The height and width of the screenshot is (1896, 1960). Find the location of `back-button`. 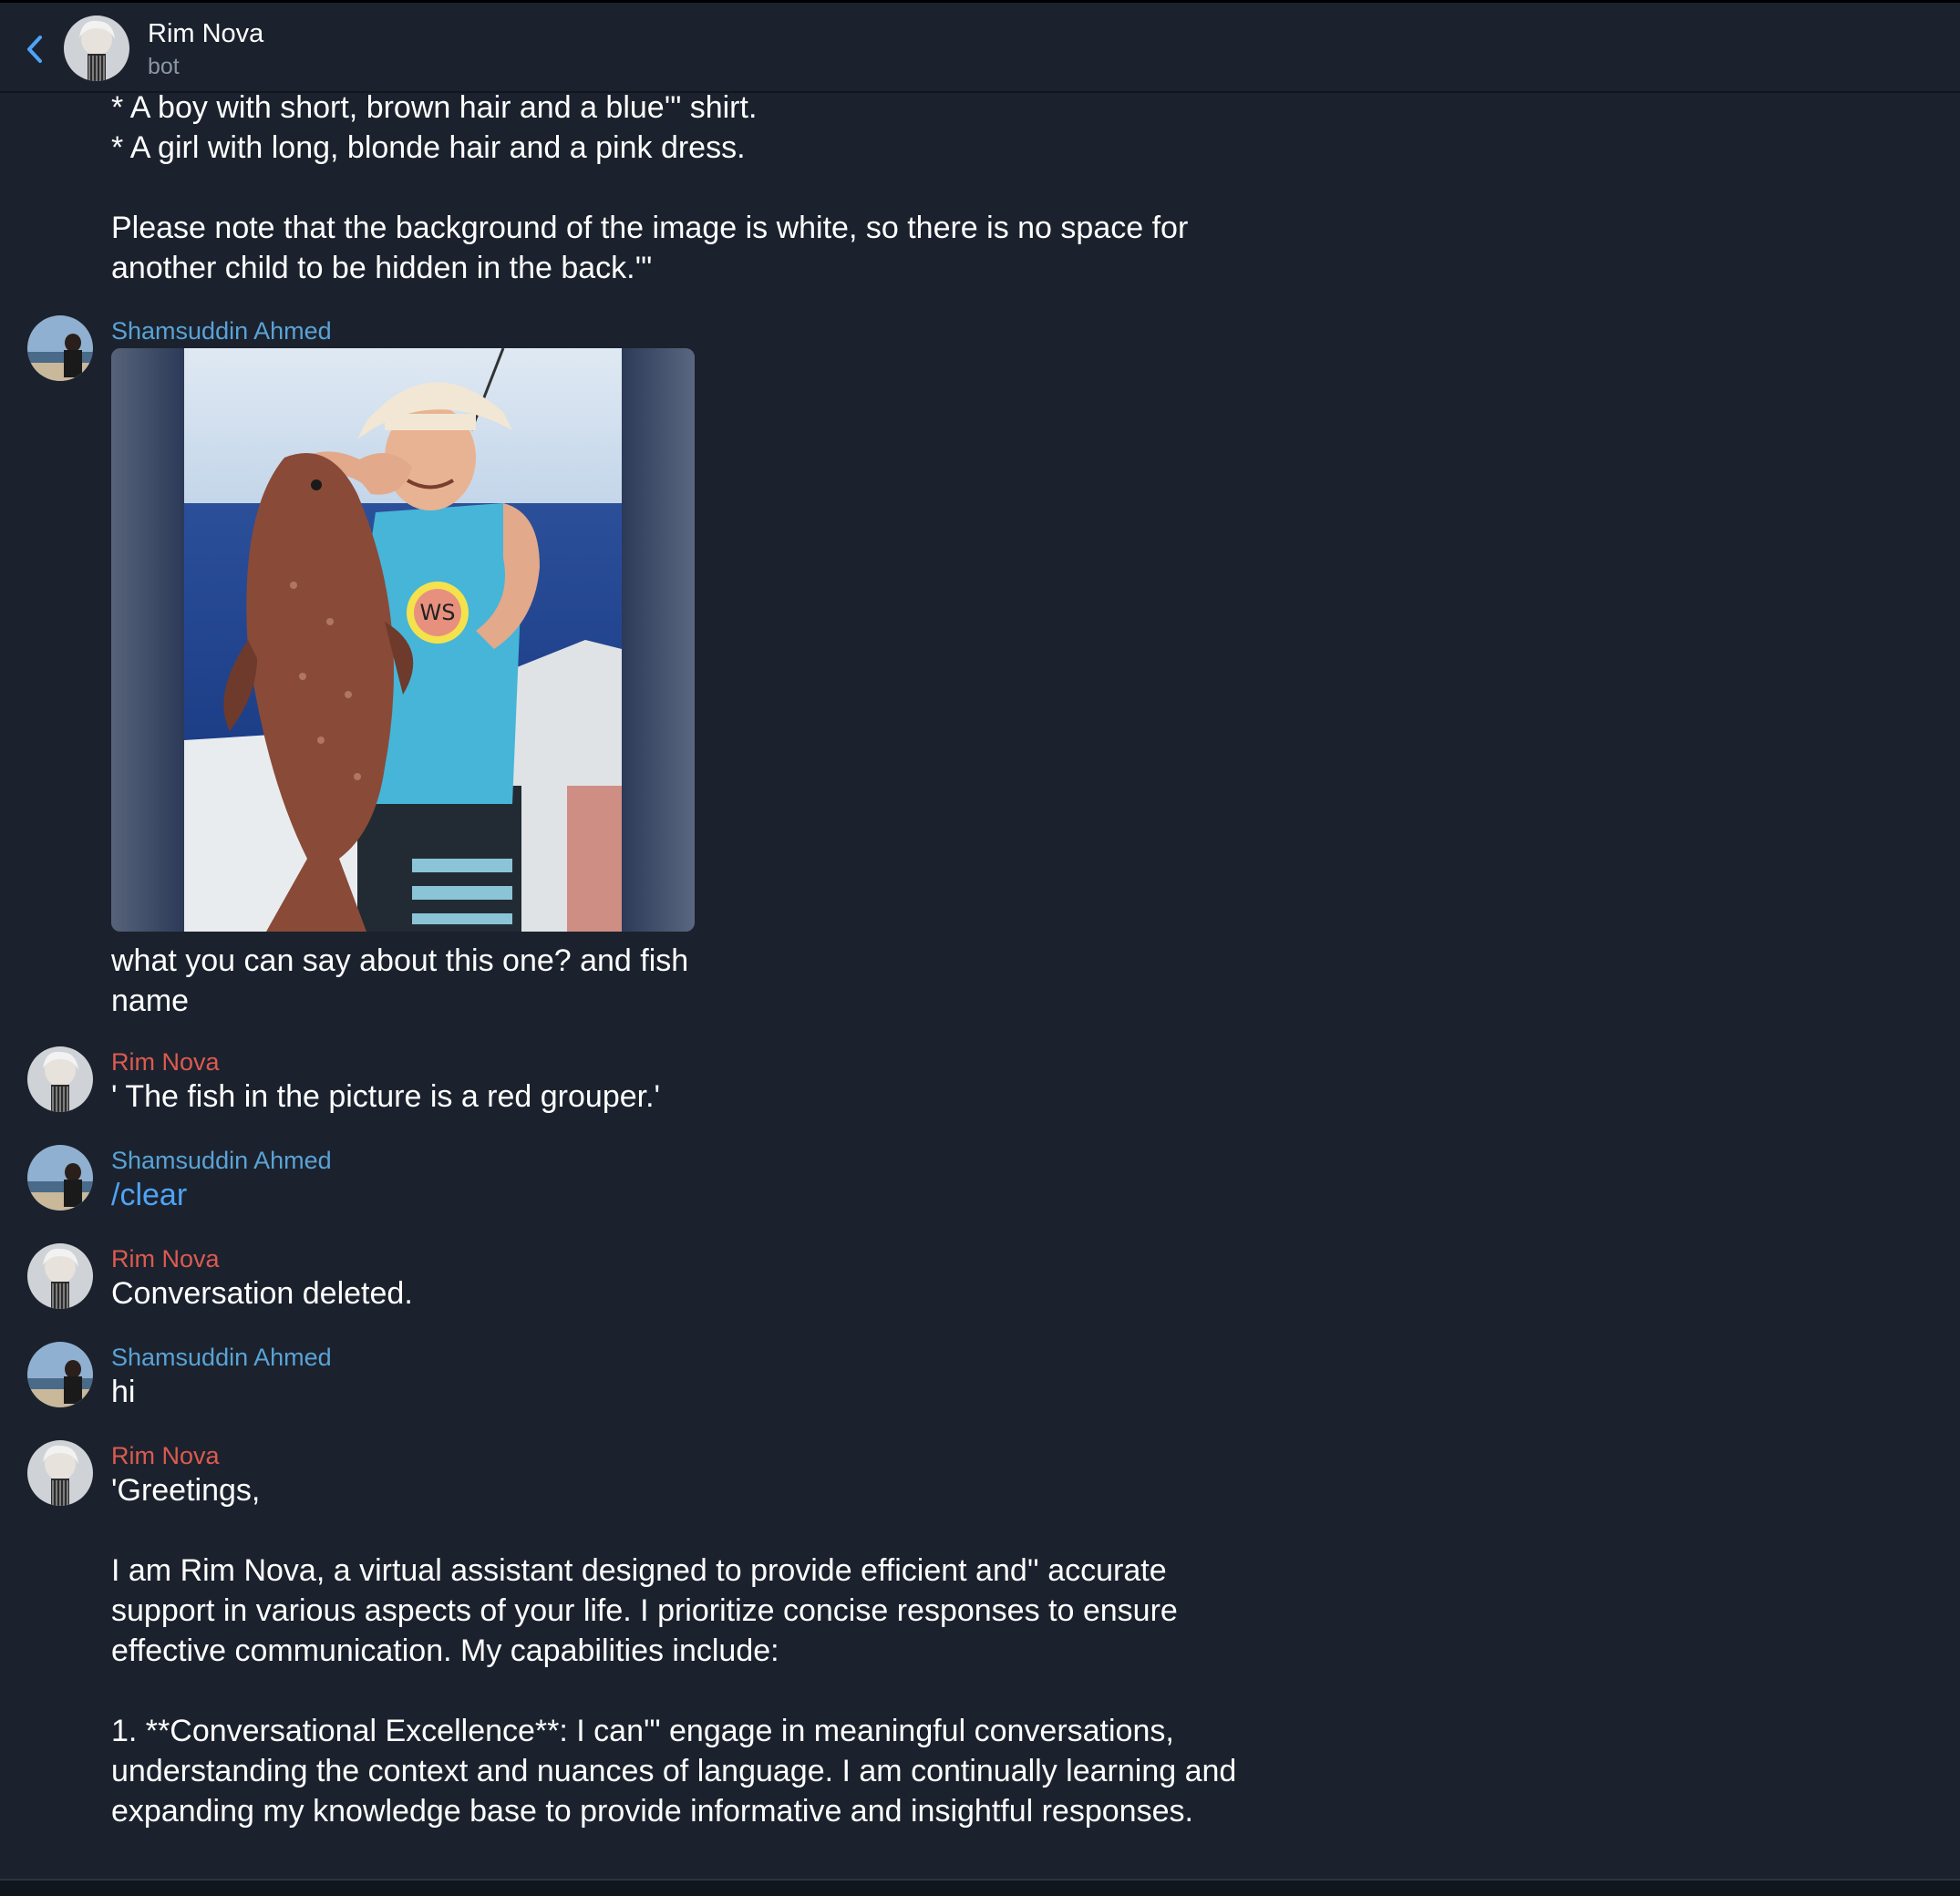

back-button is located at coordinates (35, 49).